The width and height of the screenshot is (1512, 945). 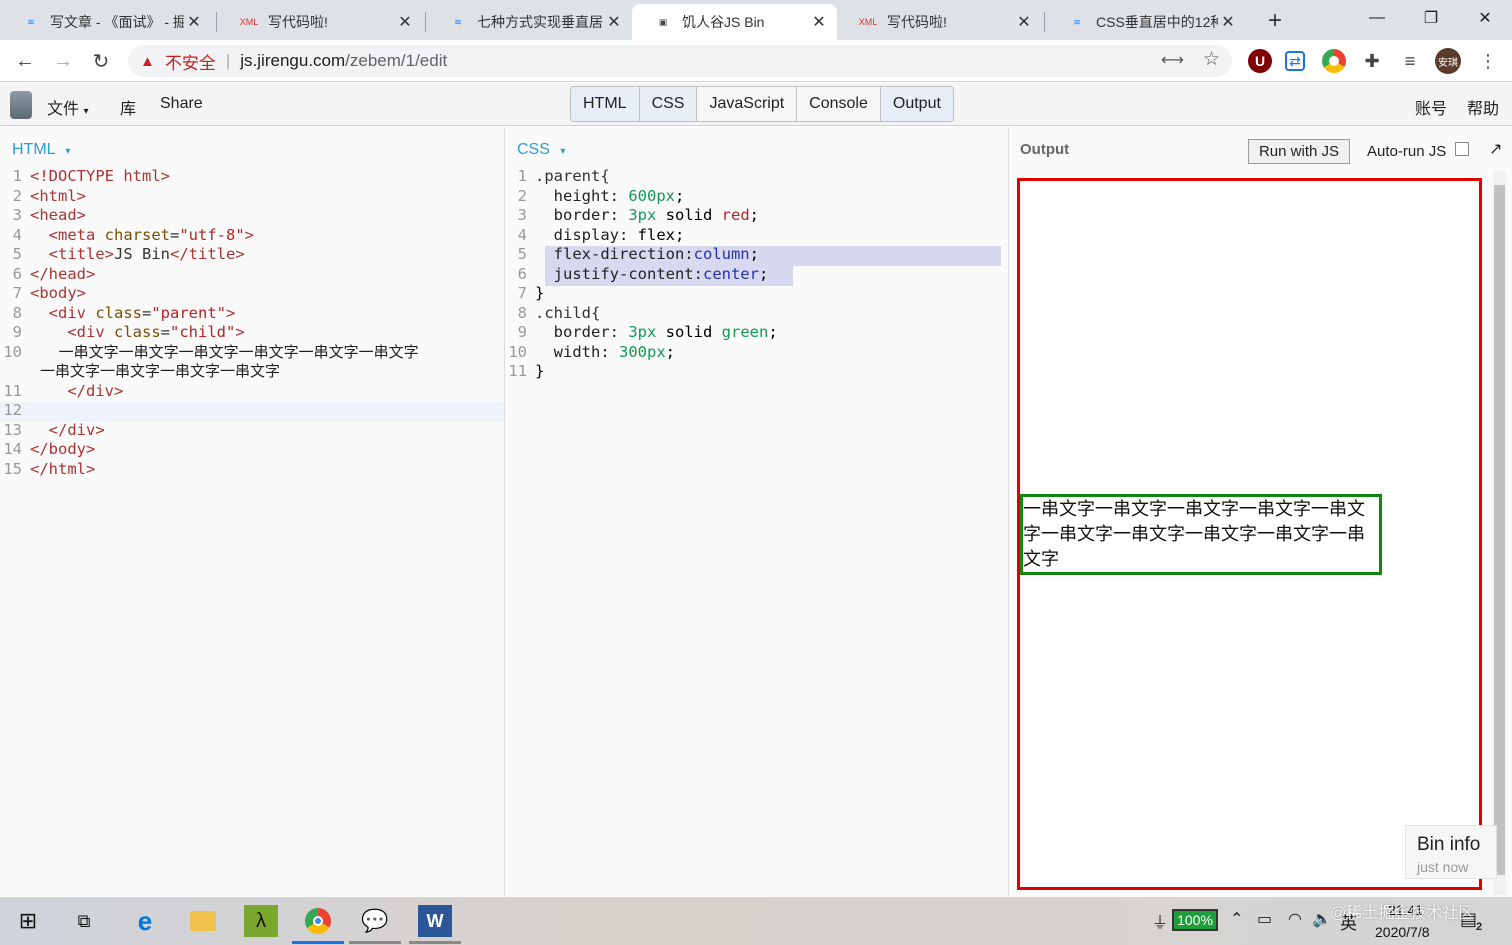 I want to click on popout-arrow-icon: ↗, so click(x=1495, y=149).